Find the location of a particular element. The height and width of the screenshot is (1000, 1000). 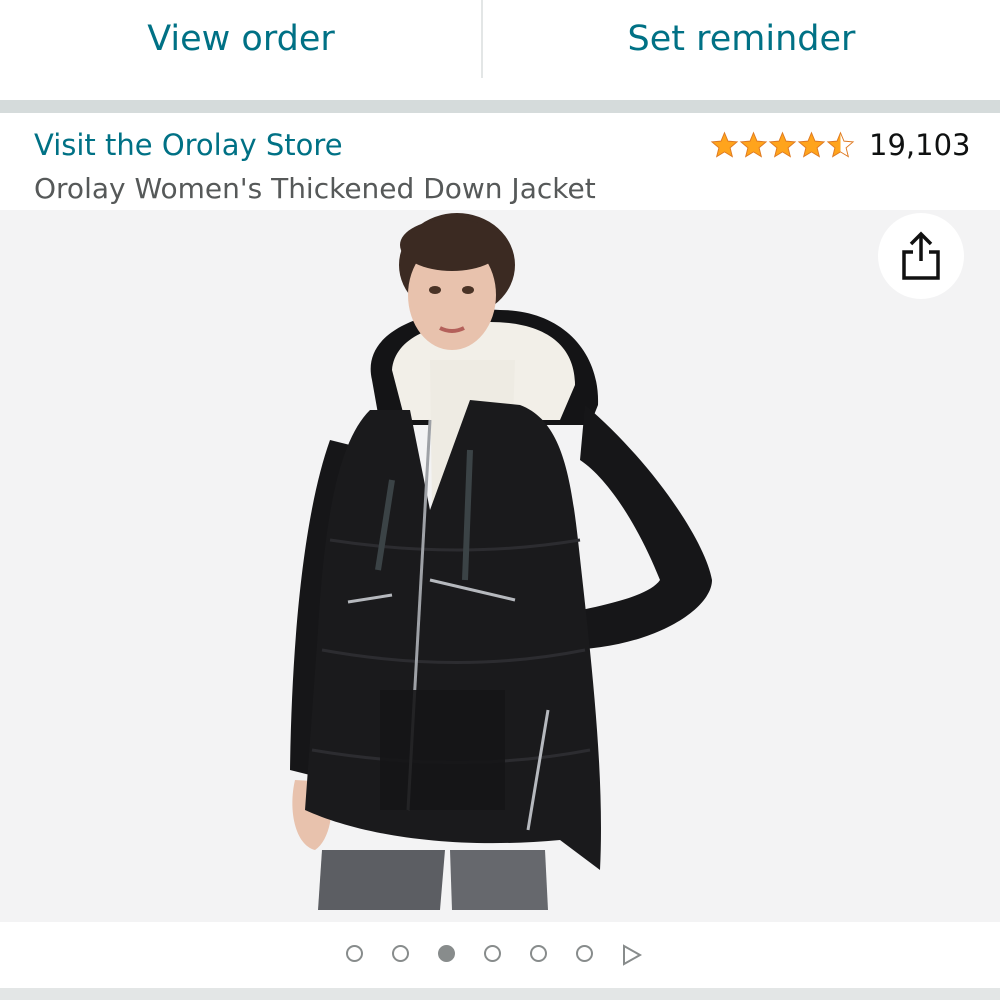

play-icon is located at coordinates (631, 955).